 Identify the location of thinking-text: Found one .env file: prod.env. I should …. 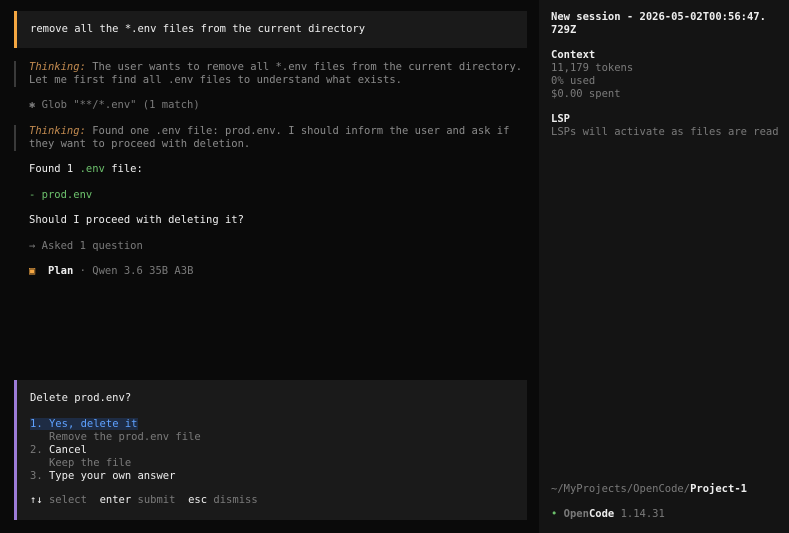
(272, 137).